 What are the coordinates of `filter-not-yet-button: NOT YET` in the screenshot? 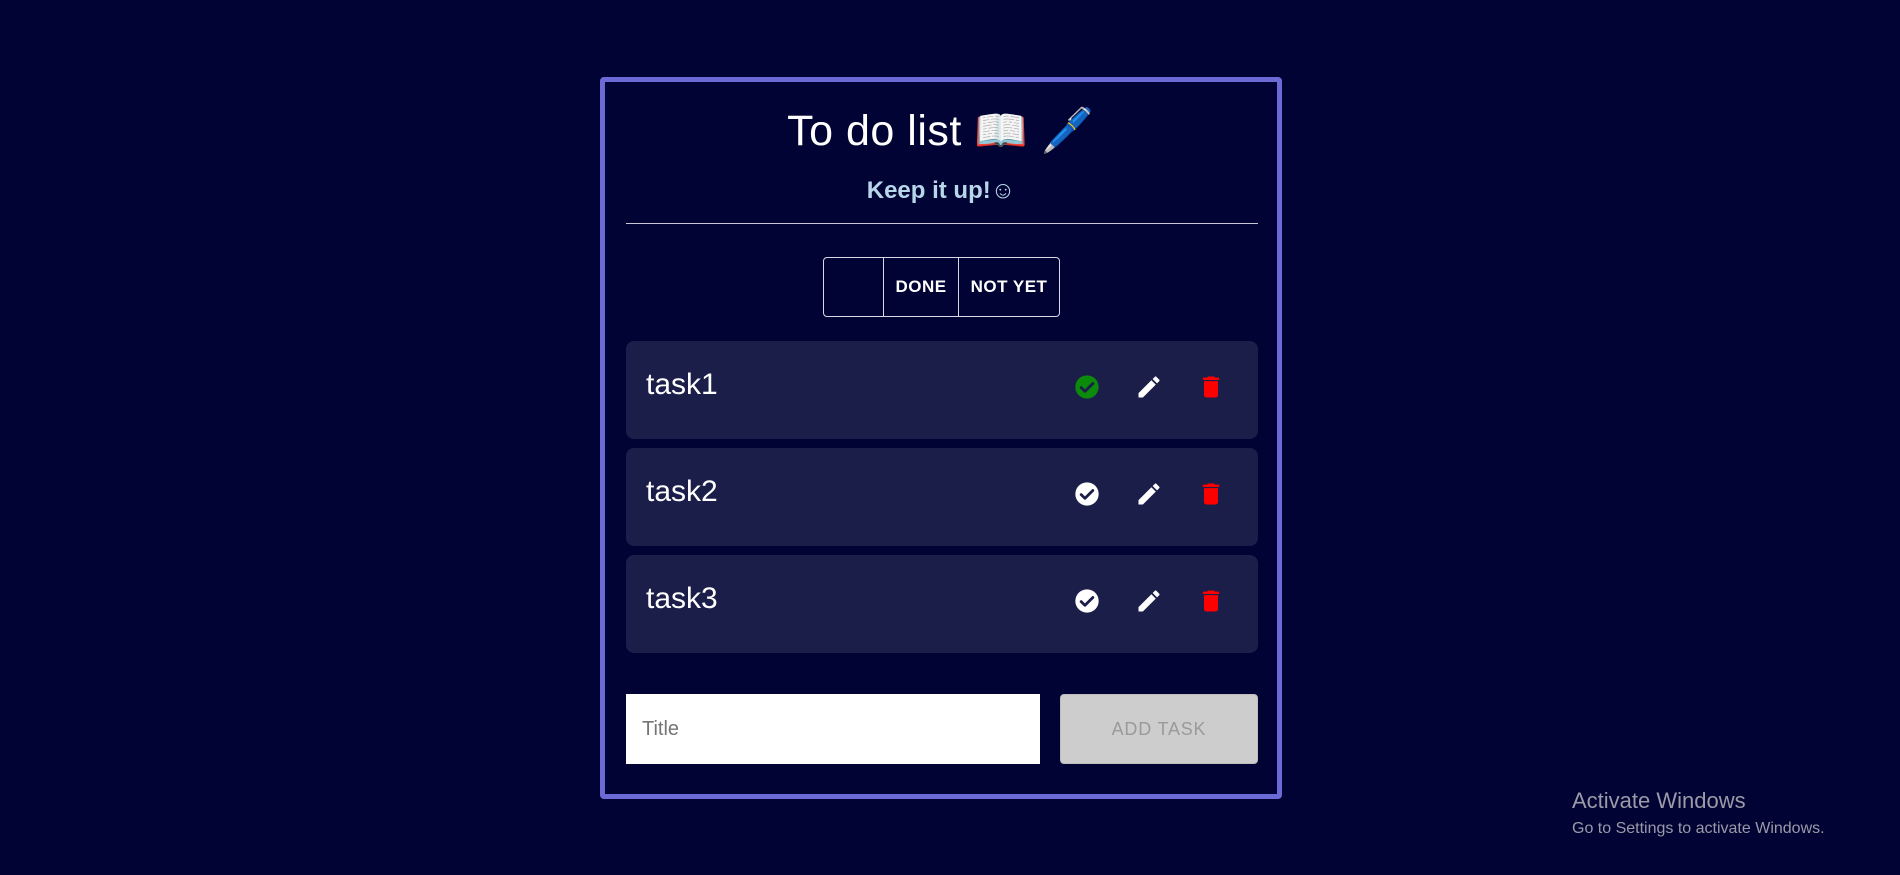 It's located at (1008, 287).